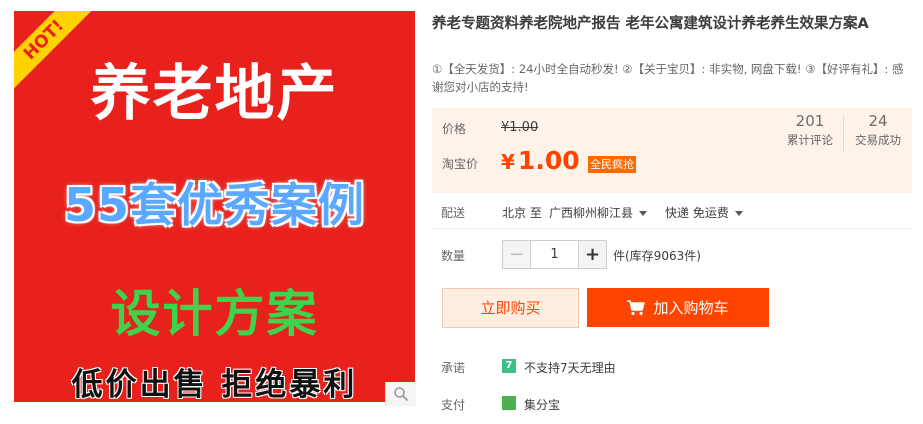  What do you see at coordinates (672, 150) in the screenshot?
I see `price-panel: 价格 ¥1.00 淘宝价 ¥1.00 全民疯抢 201 累计评论 24 交易成功` at bounding box center [672, 150].